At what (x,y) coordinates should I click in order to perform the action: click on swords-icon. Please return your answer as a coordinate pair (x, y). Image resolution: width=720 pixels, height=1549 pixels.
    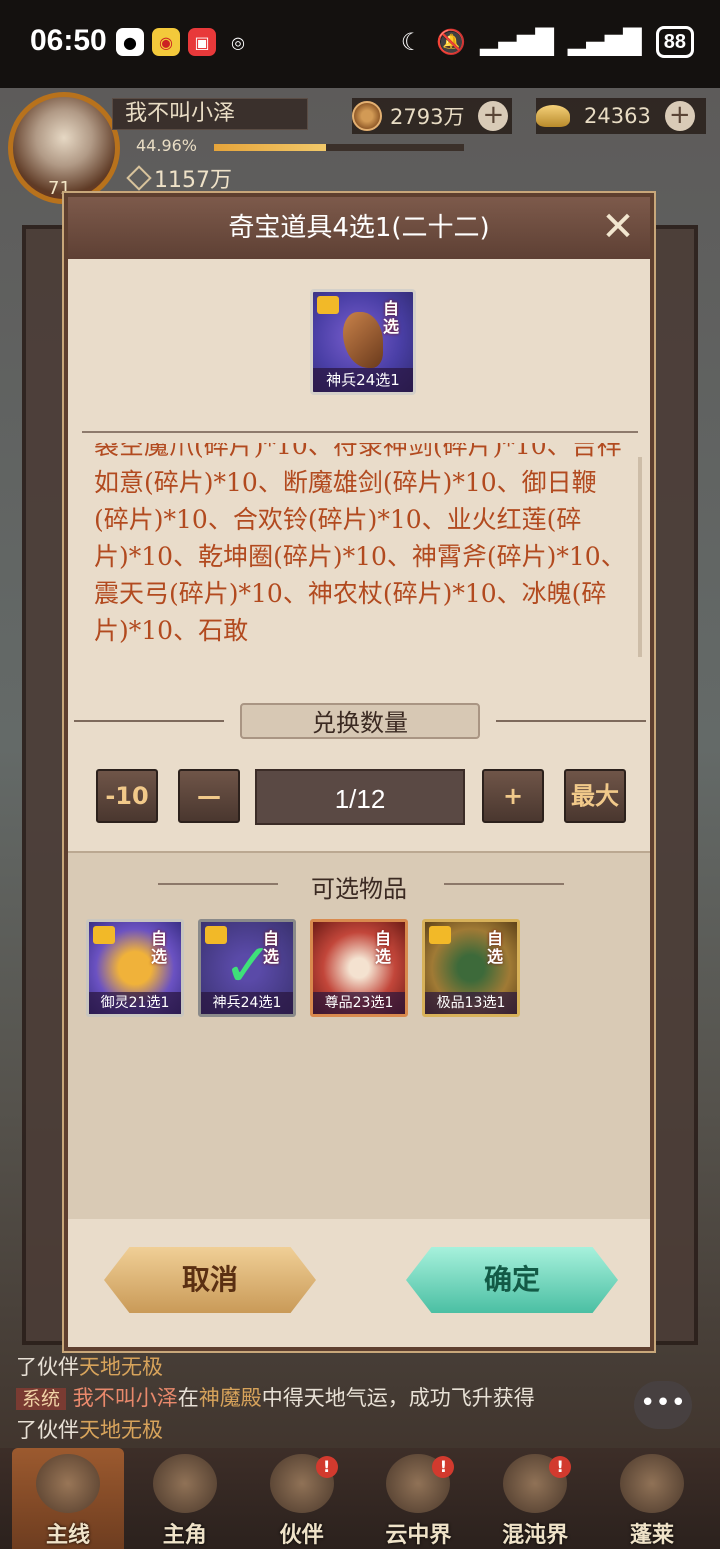
    Looking at the image, I should click on (139, 178).